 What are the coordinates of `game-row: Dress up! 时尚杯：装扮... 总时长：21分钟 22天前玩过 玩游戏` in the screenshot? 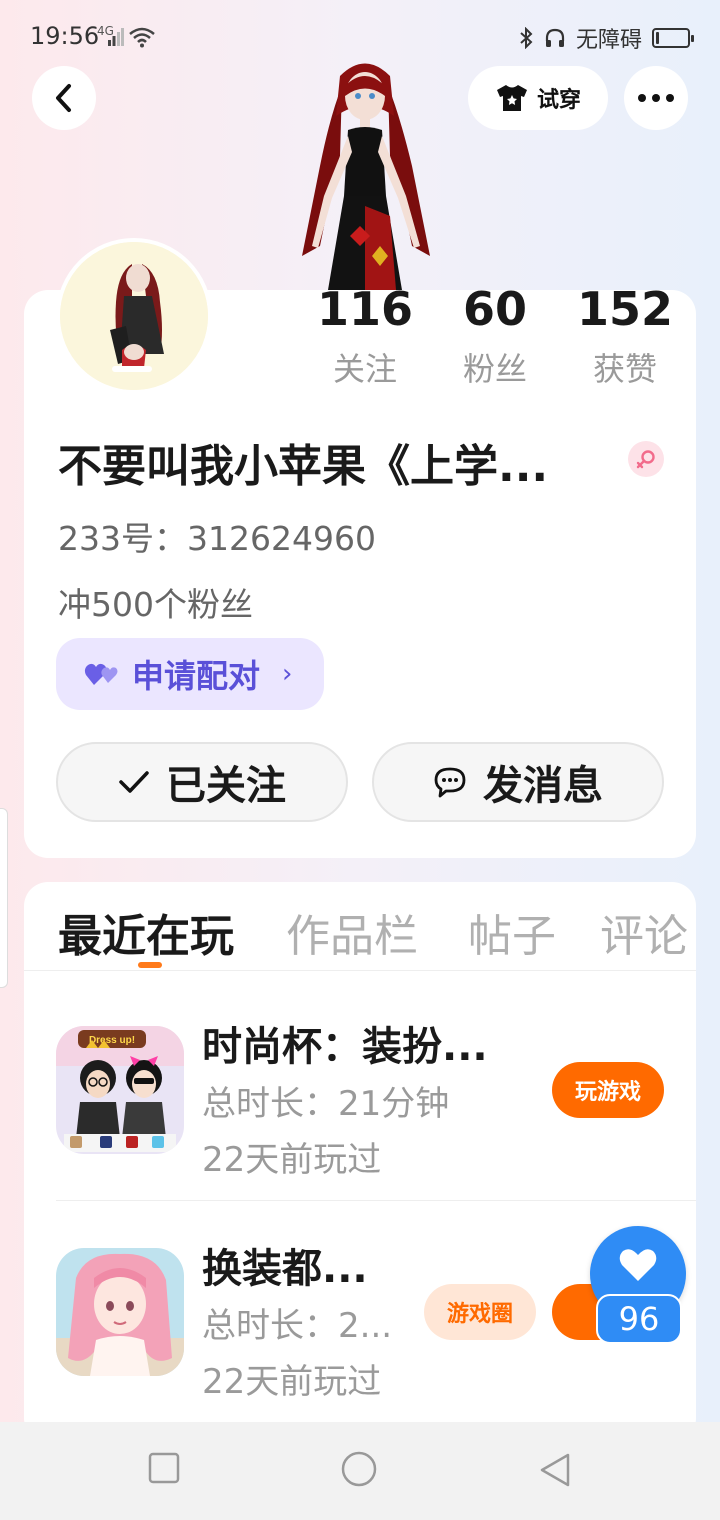 It's located at (360, 1092).